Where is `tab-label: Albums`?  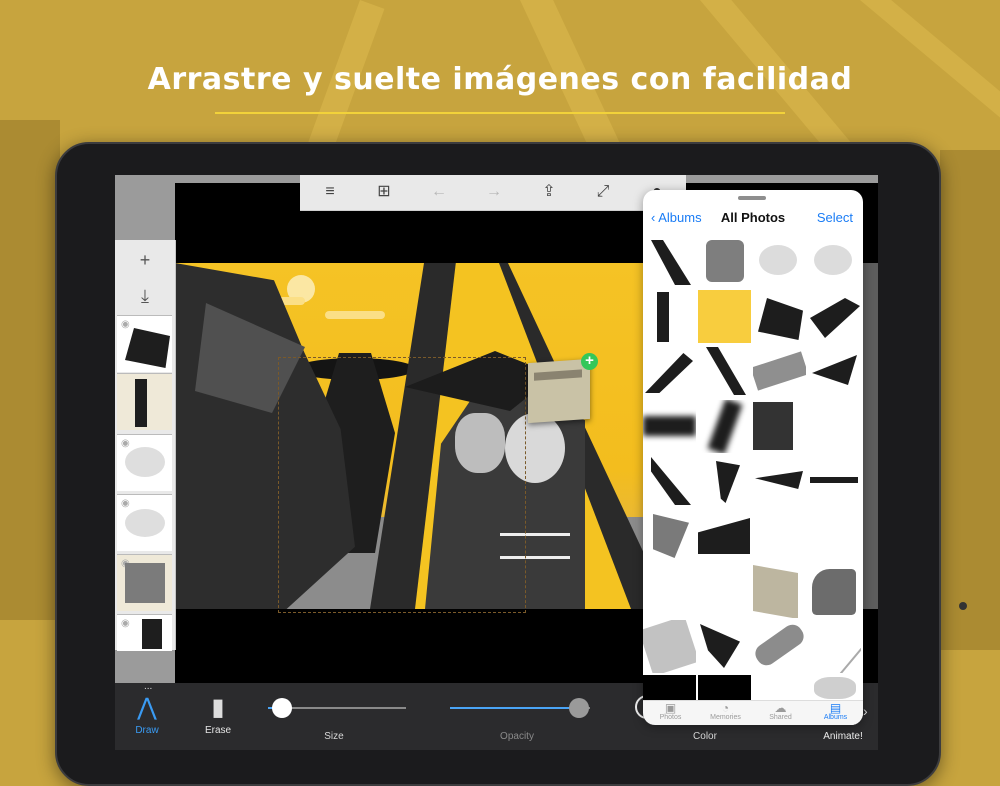
tab-label: Albums is located at coordinates (835, 717).